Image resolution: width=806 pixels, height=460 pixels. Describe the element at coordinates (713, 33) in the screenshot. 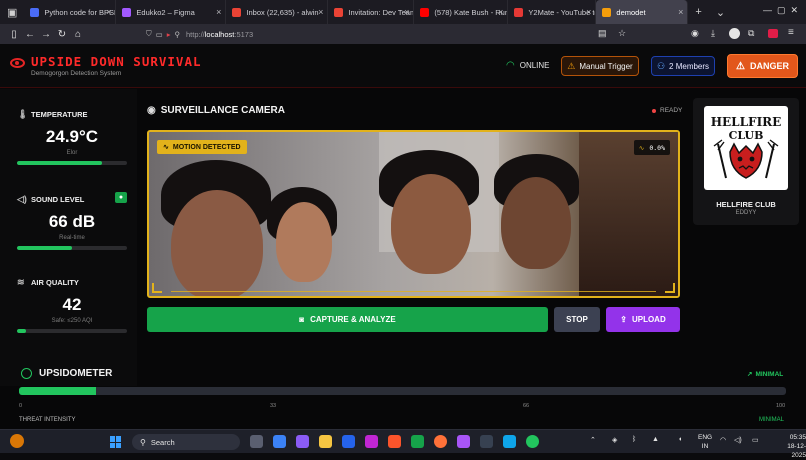

I see `downloads-icon: ⤓` at that location.